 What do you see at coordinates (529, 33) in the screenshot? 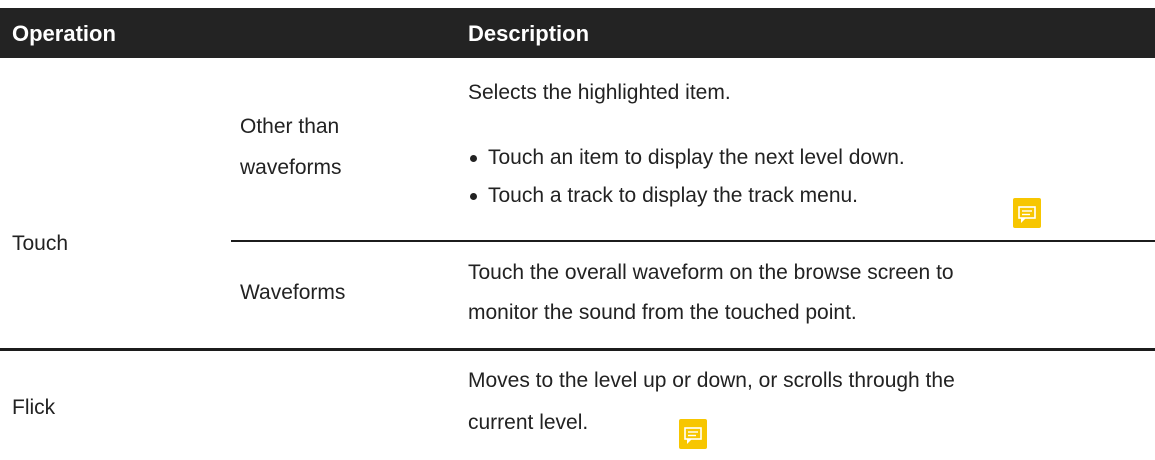
I see `header-description: Description` at bounding box center [529, 33].